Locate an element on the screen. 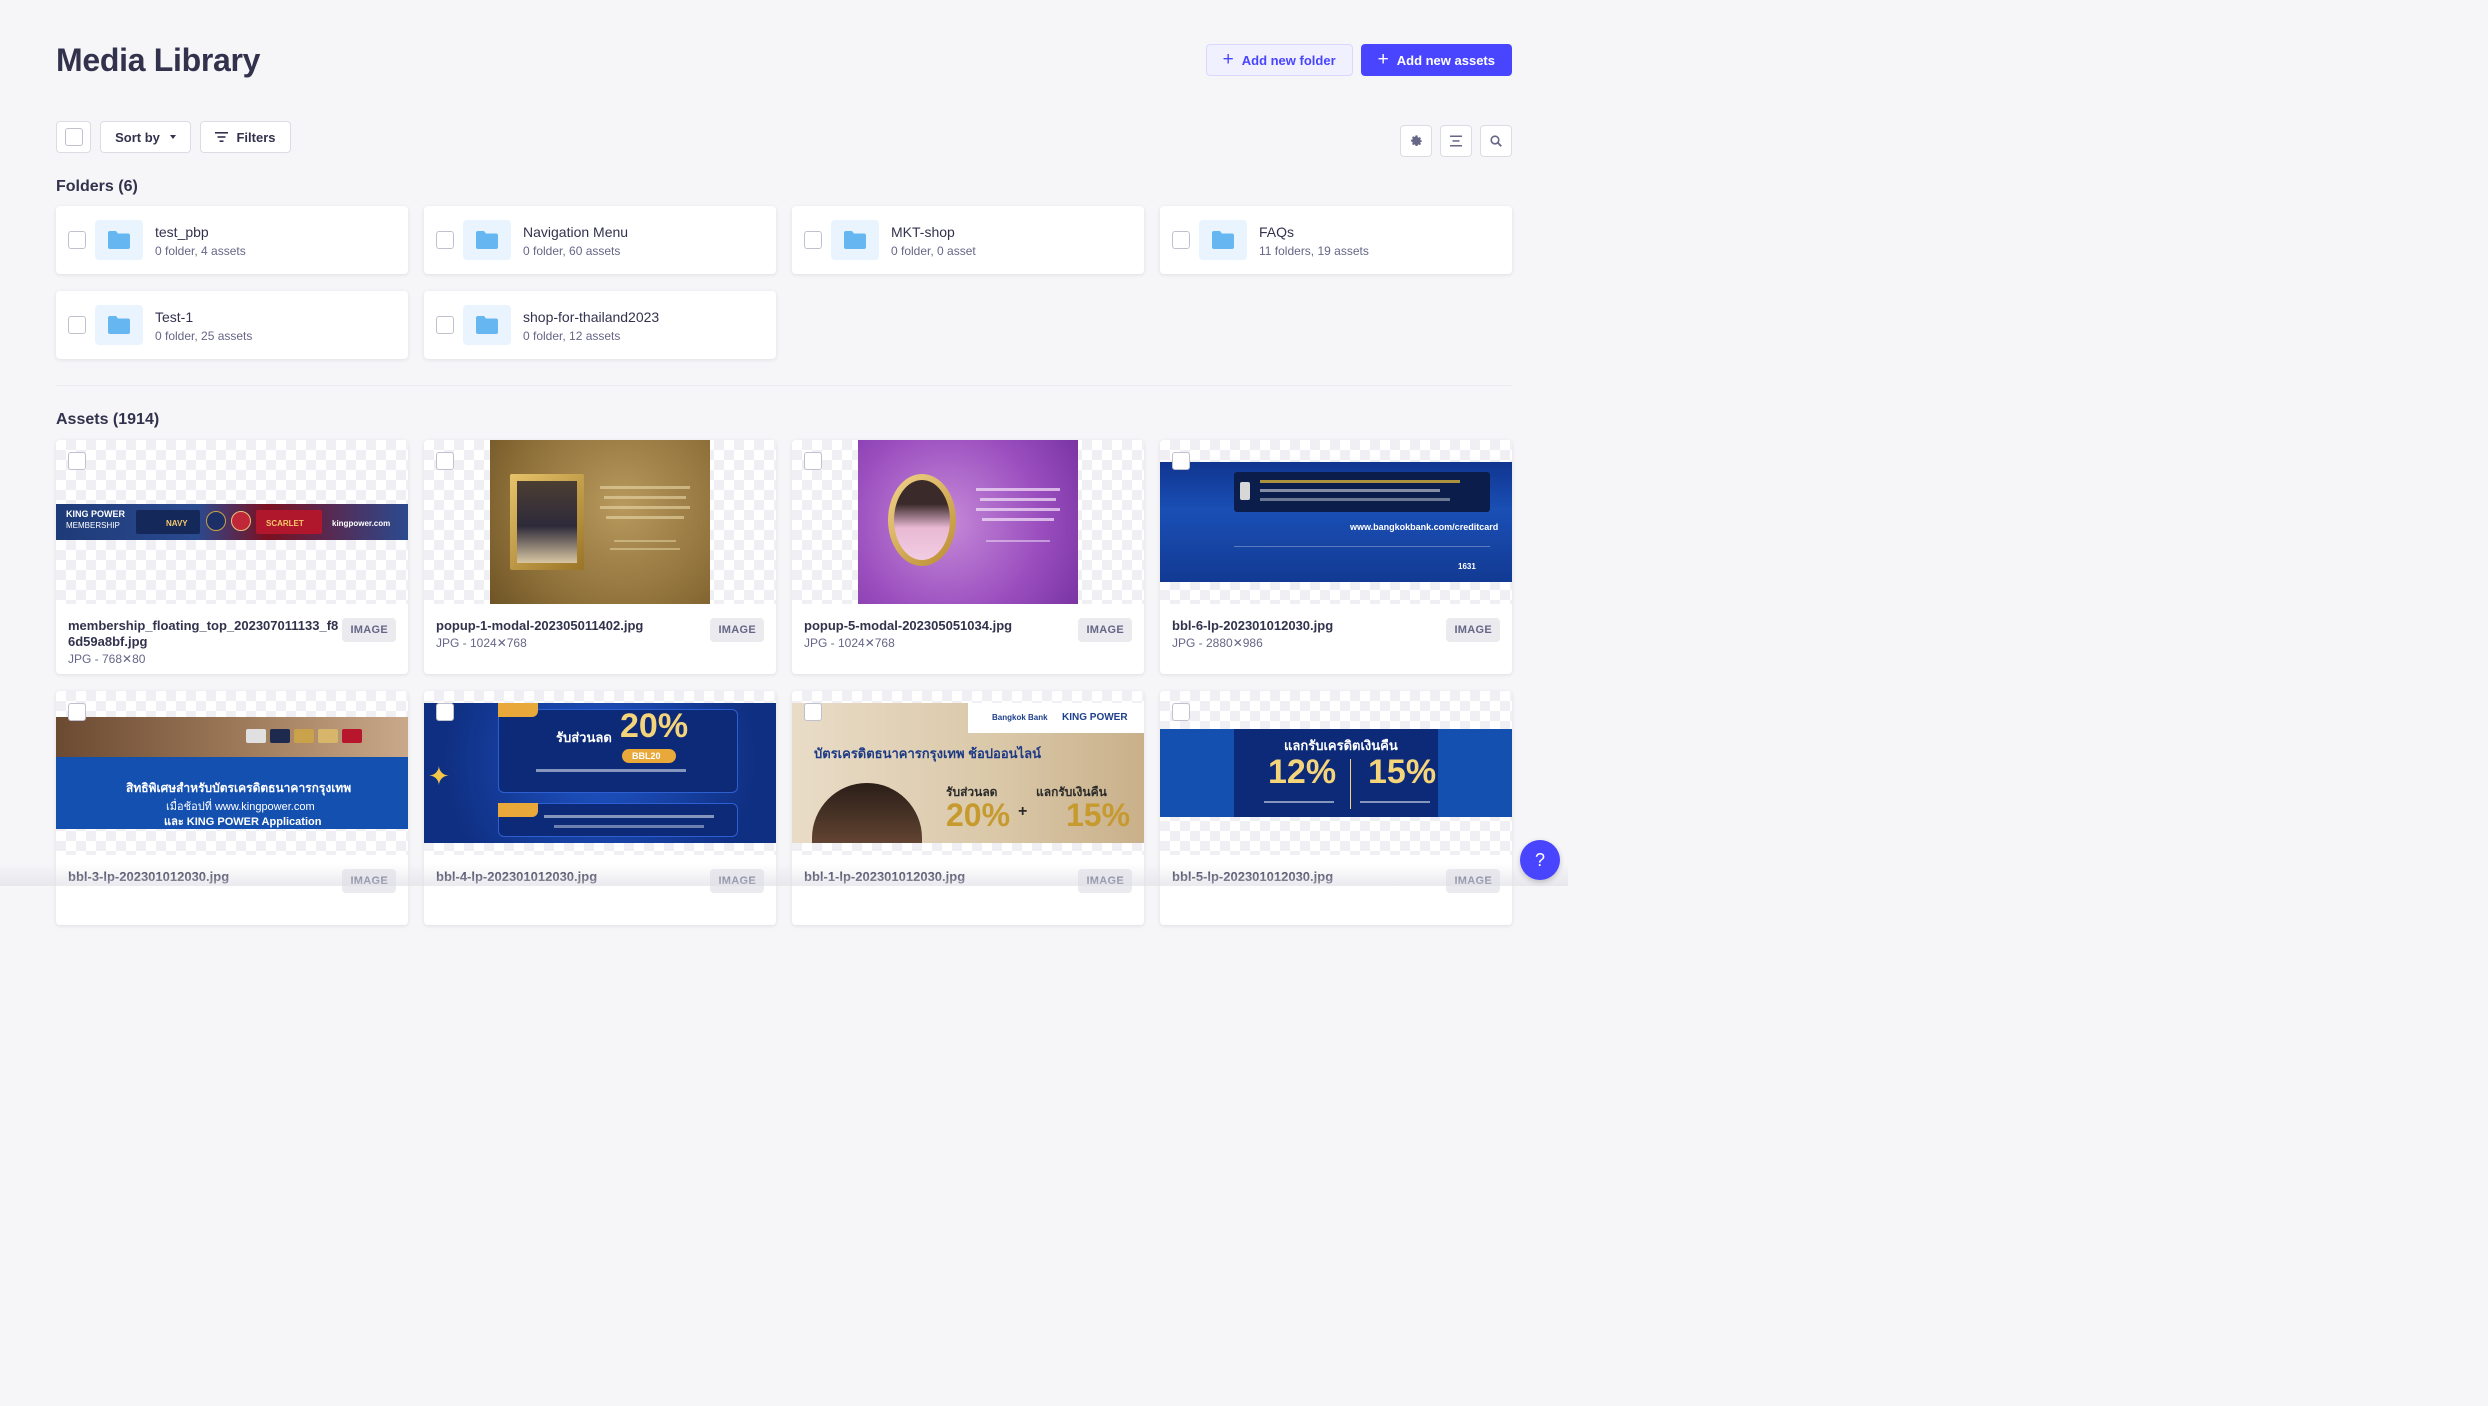 The height and width of the screenshot is (1406, 2488). folder-card: test_pbp 0 folder, 4 assets is located at coordinates (232, 240).